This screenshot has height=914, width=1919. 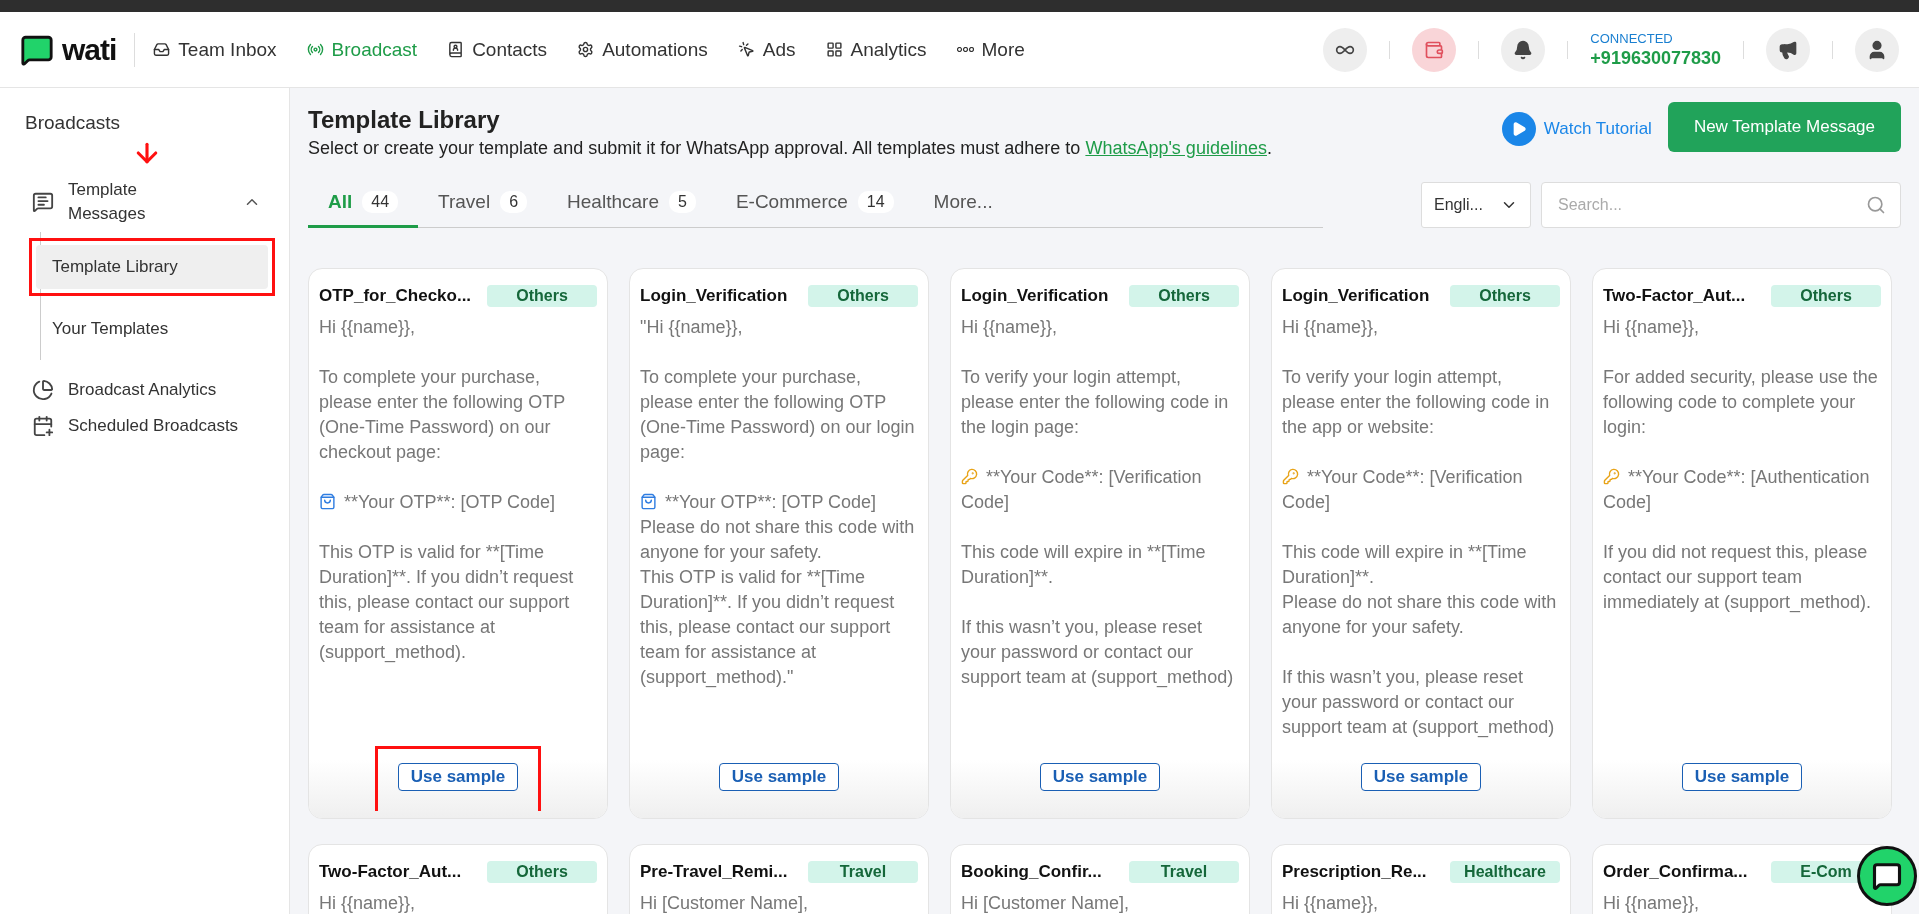 What do you see at coordinates (1523, 49) in the screenshot?
I see `bell-icon` at bounding box center [1523, 49].